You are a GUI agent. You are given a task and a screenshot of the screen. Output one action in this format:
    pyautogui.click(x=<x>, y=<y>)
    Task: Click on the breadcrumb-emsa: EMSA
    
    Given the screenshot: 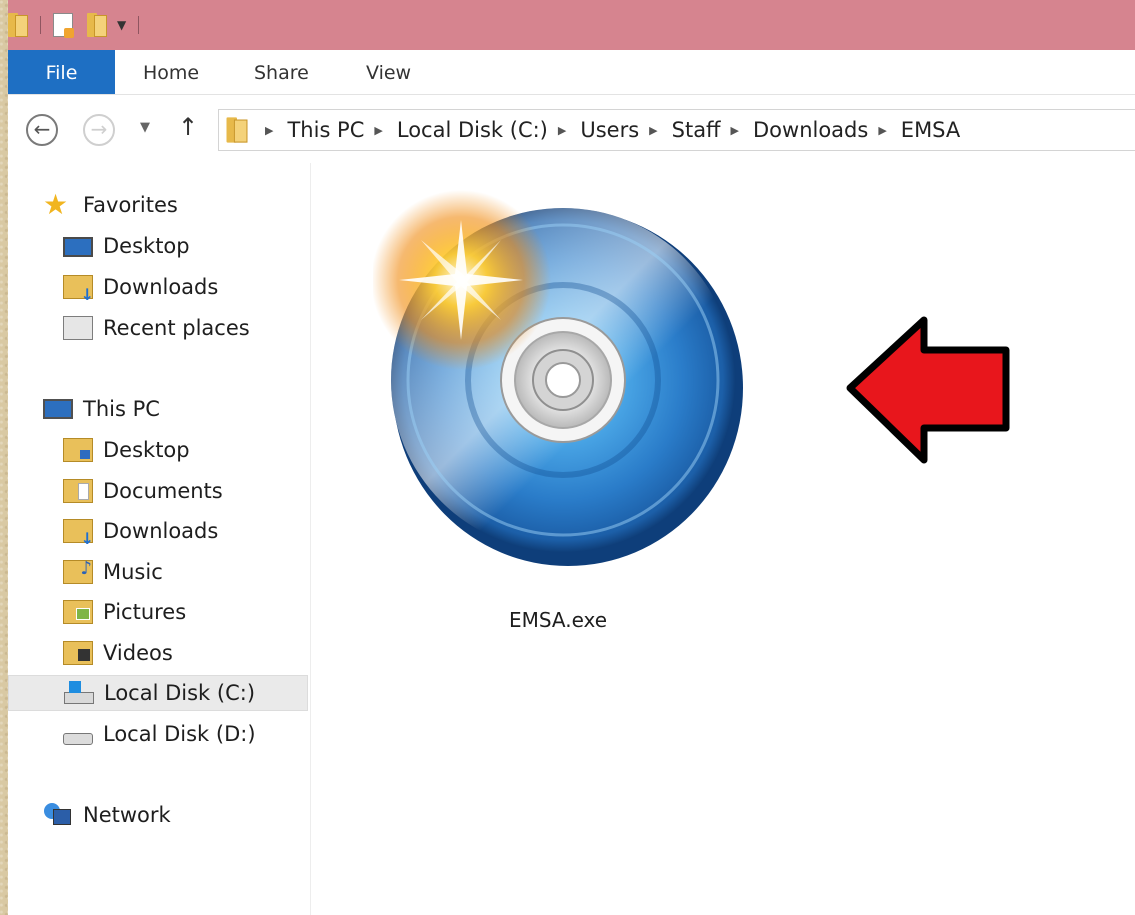 What is the action you would take?
    pyautogui.click(x=930, y=130)
    